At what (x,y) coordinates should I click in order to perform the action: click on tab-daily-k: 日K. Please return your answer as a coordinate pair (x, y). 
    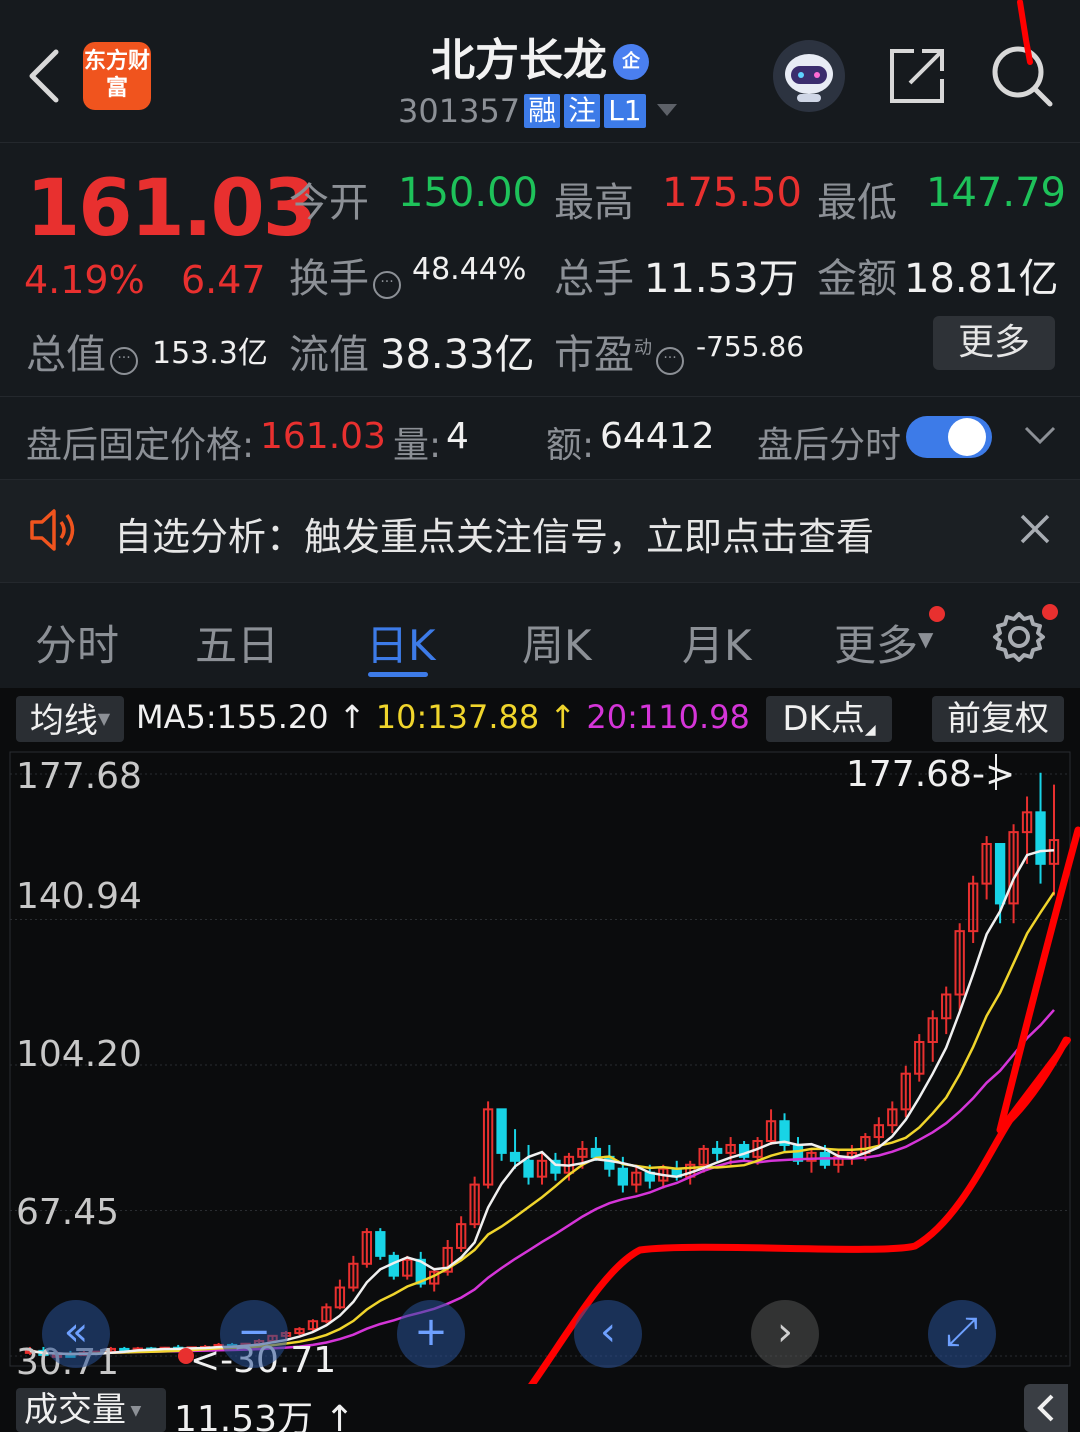
    Looking at the image, I should click on (401, 642).